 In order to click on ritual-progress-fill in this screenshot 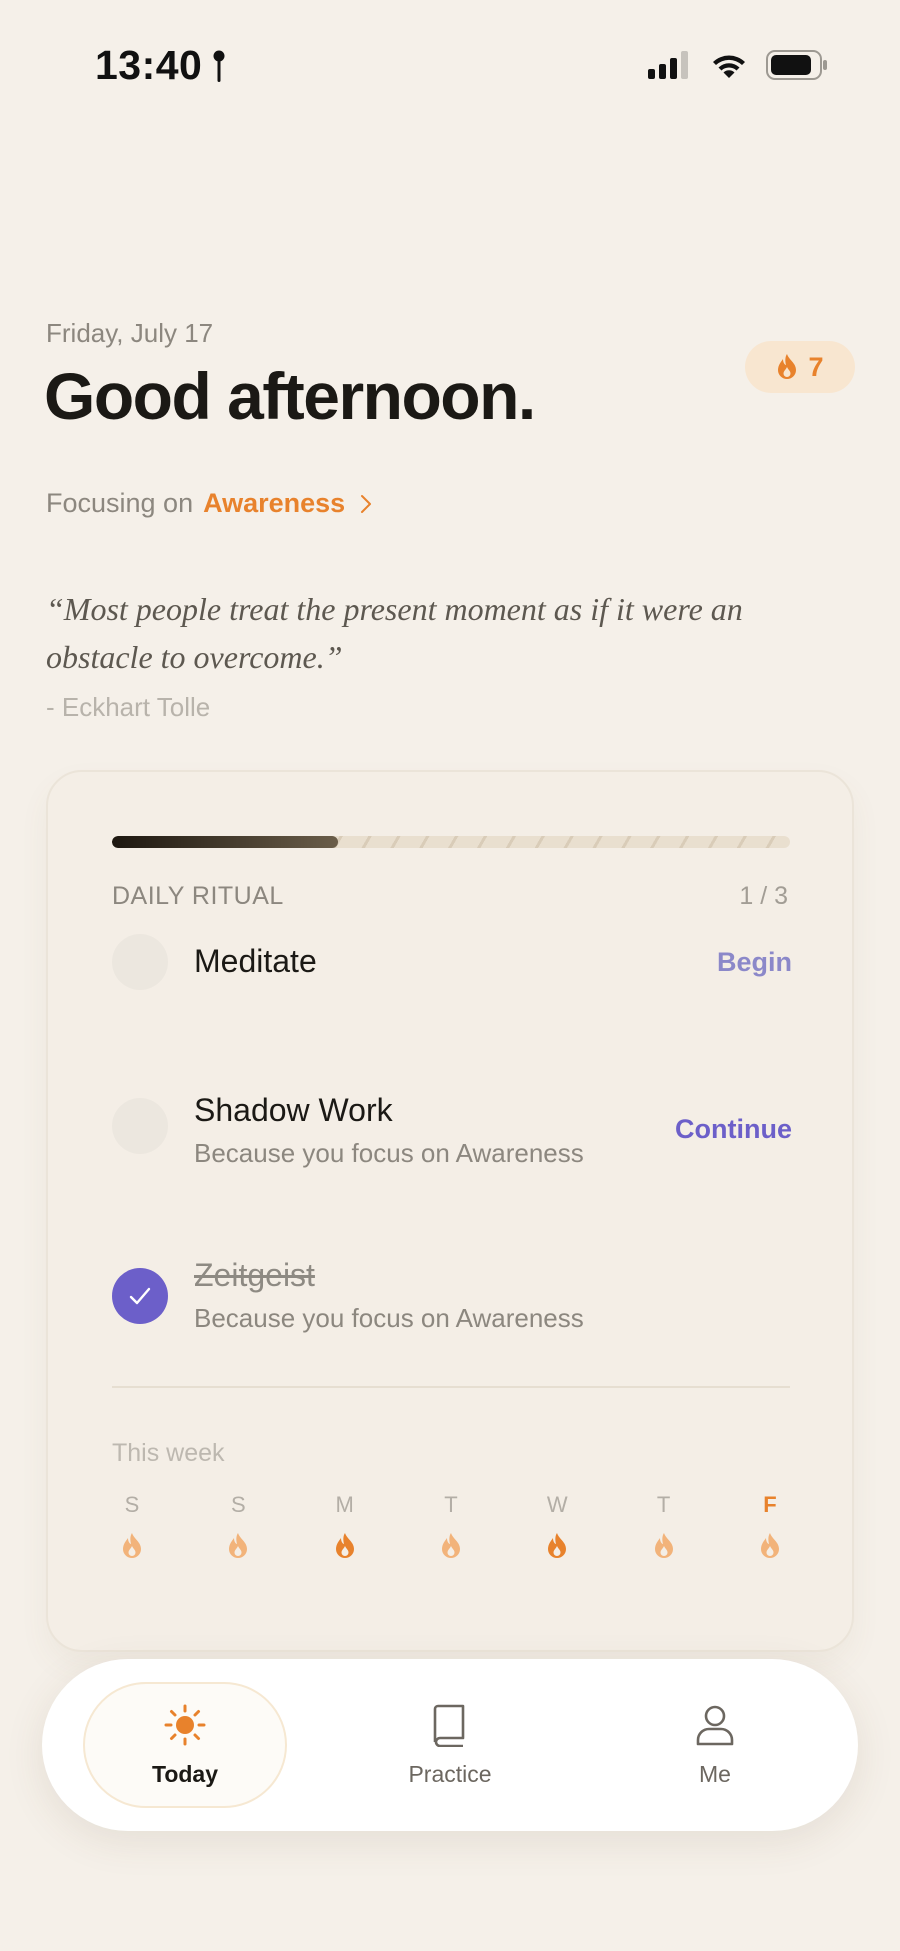, I will do `click(225, 842)`.